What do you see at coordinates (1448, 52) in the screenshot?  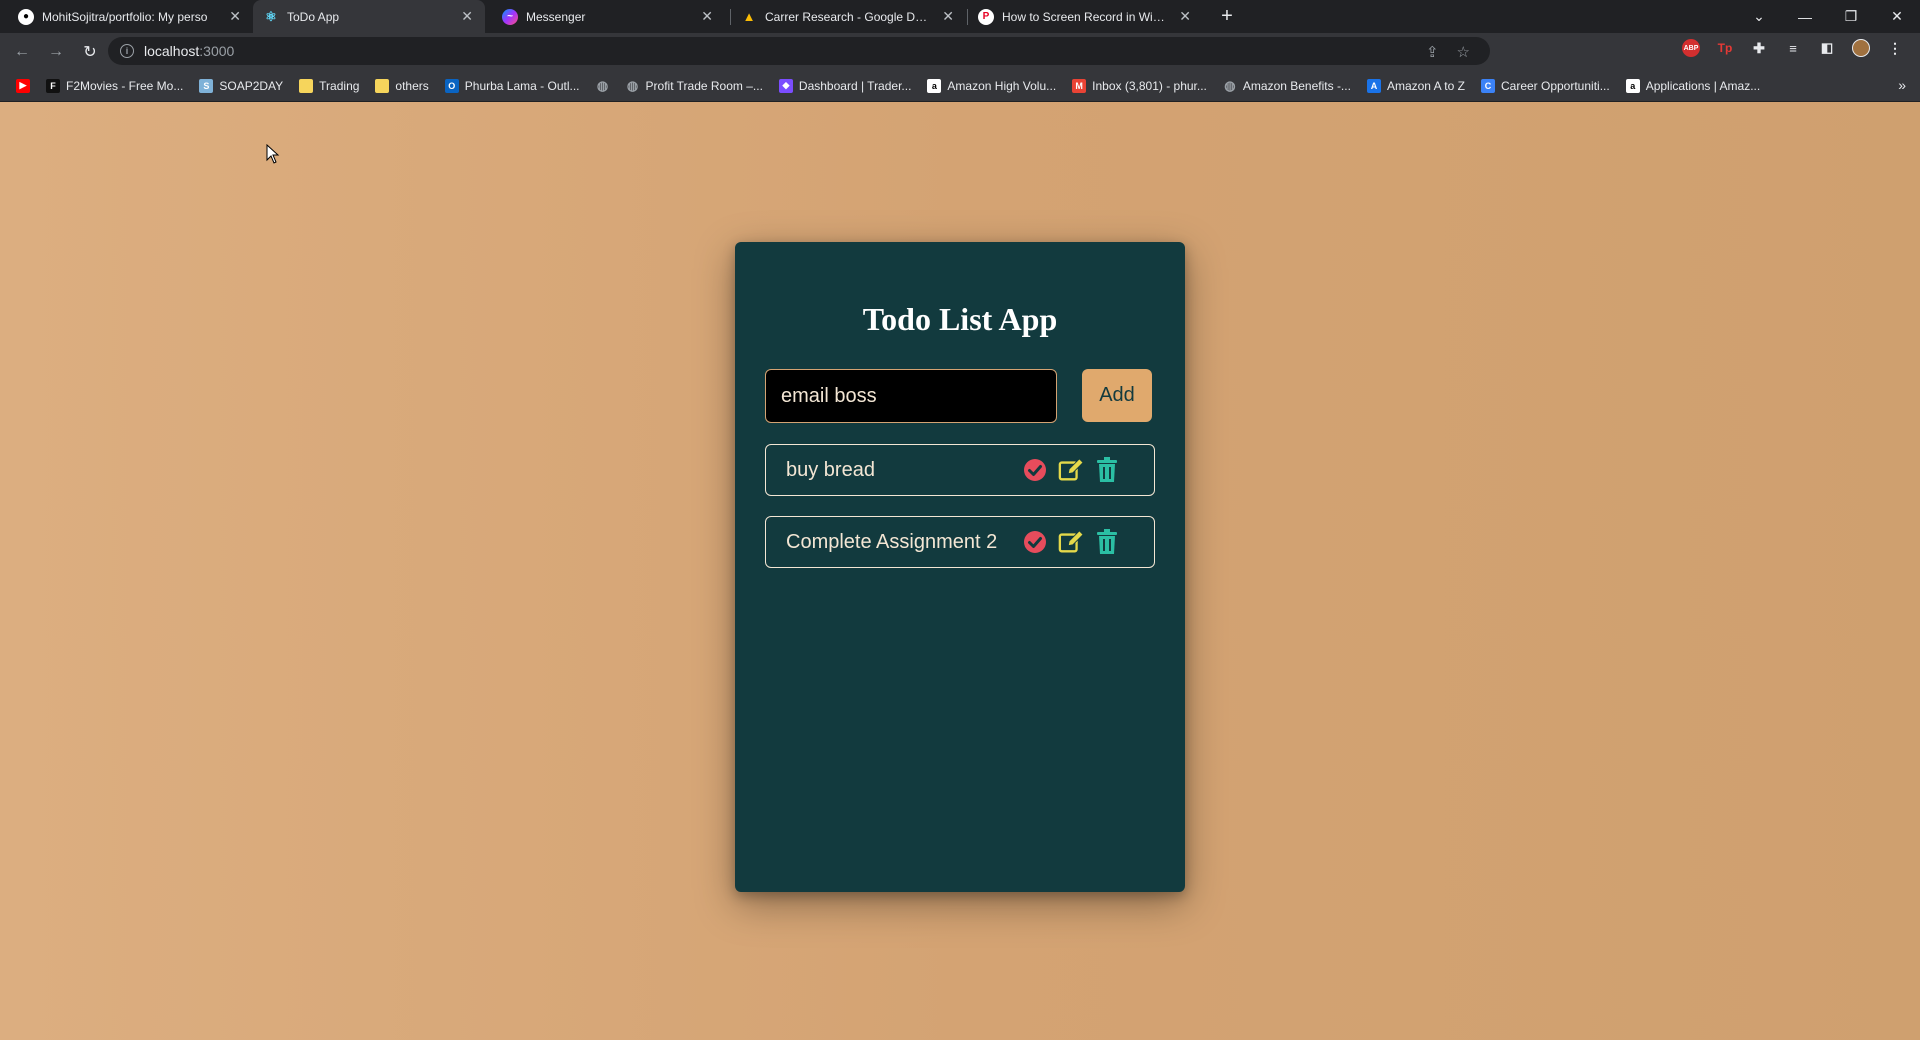 I see `omnibox-actions: ⇪ ☆` at bounding box center [1448, 52].